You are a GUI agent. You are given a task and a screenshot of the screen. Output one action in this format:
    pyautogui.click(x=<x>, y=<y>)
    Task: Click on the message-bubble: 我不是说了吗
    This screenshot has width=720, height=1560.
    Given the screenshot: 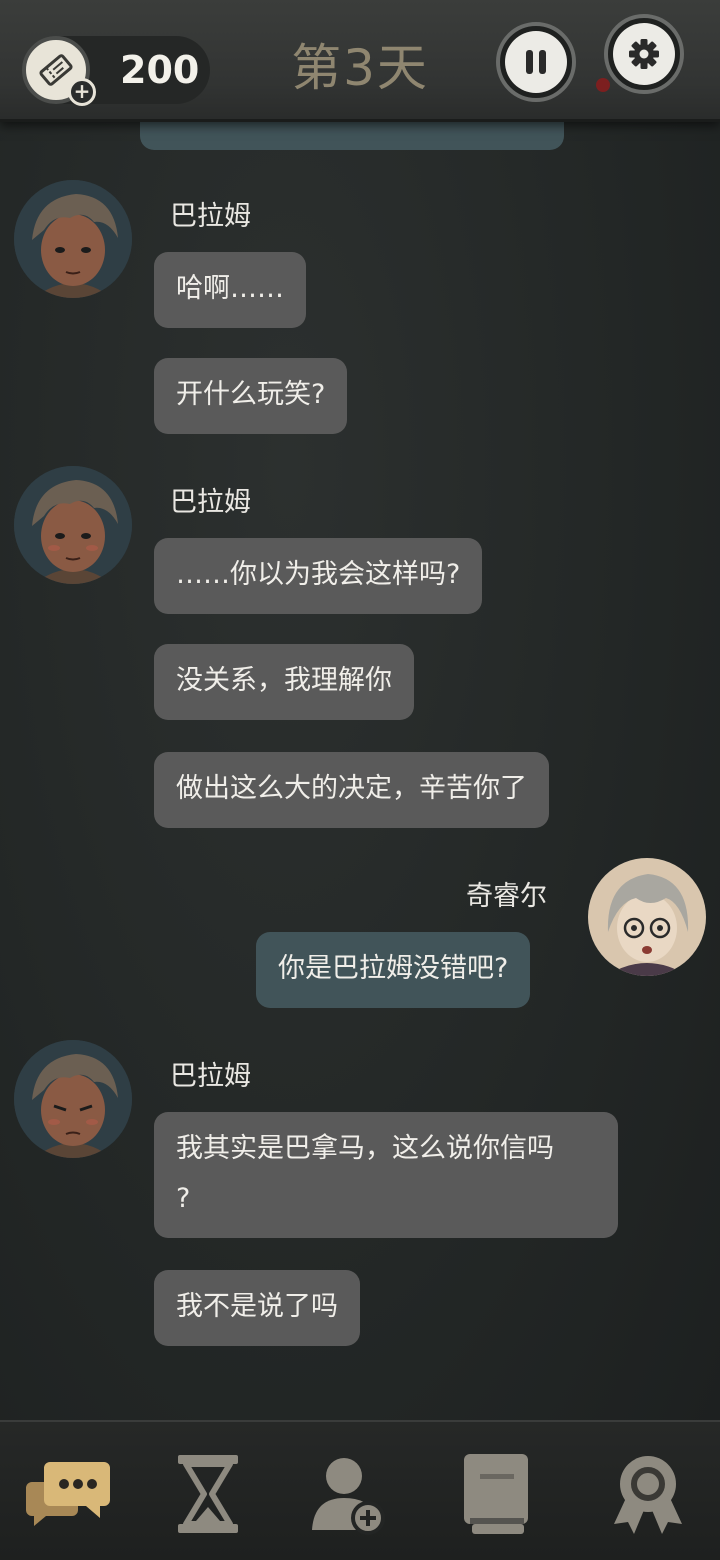 What is the action you would take?
    pyautogui.click(x=257, y=1308)
    